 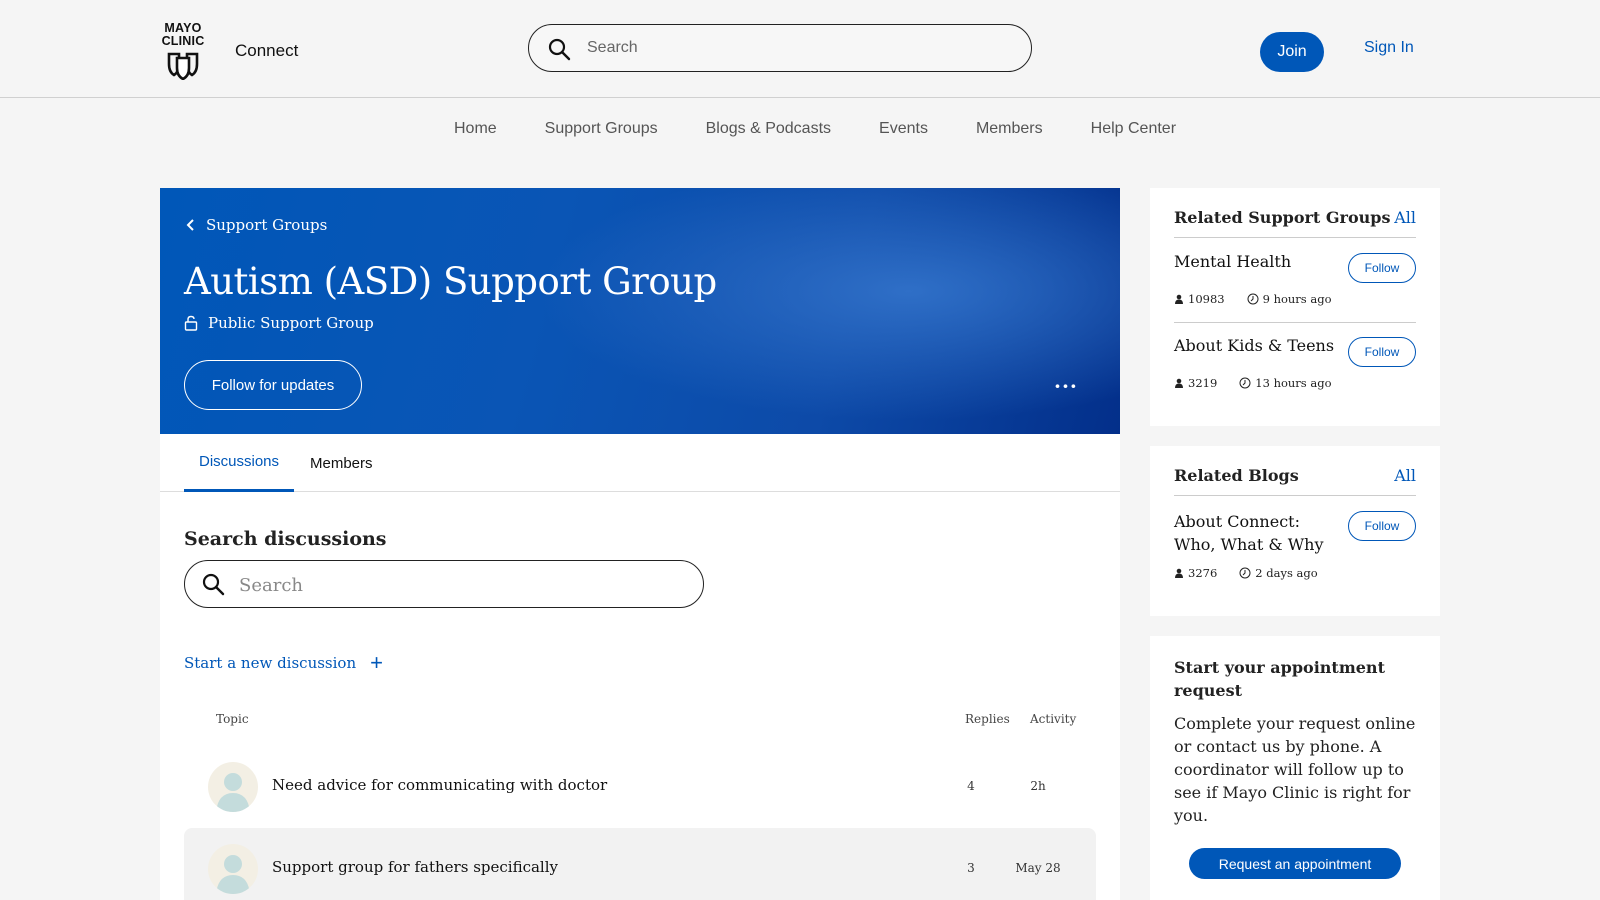 I want to click on tab-discussions: Discussions, so click(x=239, y=463).